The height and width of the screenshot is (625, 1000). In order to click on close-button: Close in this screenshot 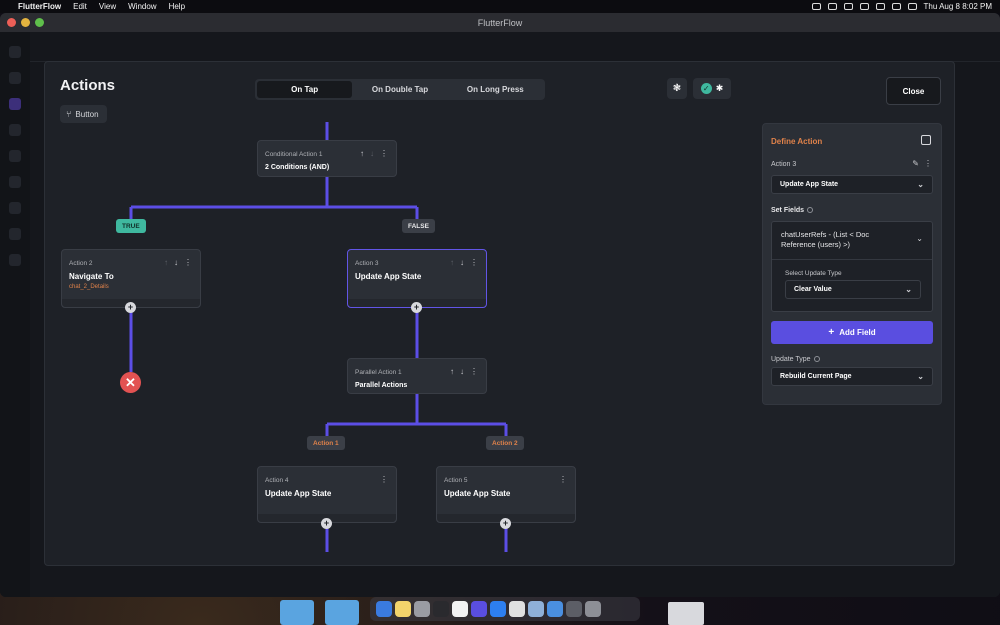, I will do `click(913, 91)`.